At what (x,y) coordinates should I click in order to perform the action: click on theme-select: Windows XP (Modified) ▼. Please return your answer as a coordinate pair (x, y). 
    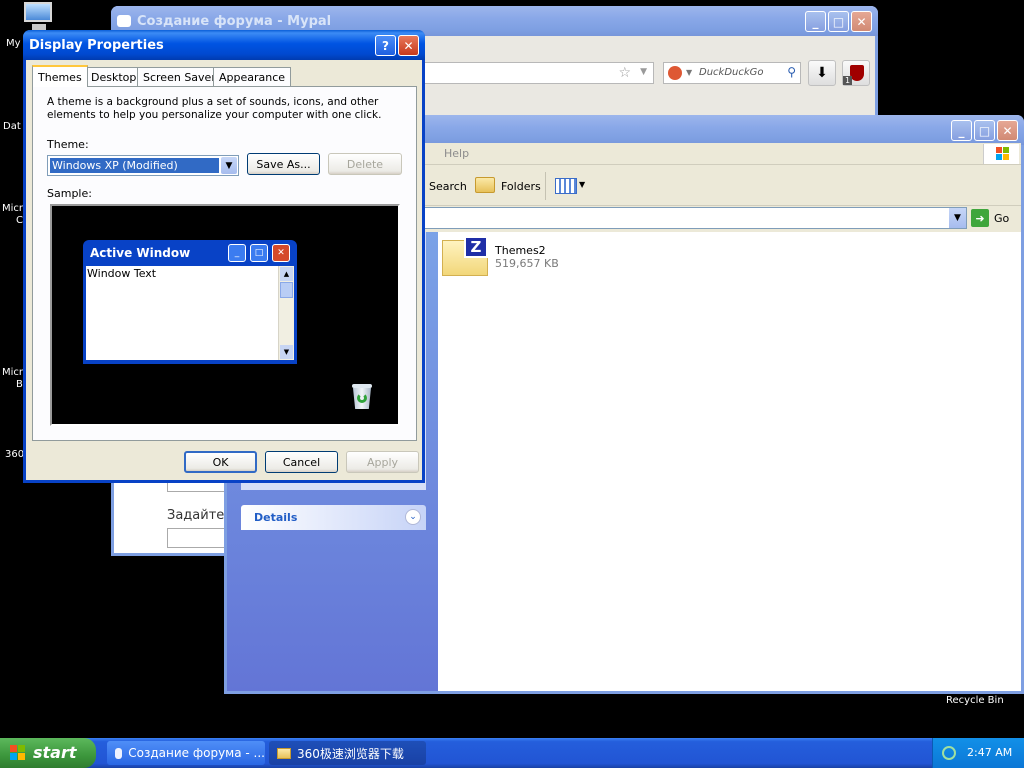
    Looking at the image, I should click on (143, 165).